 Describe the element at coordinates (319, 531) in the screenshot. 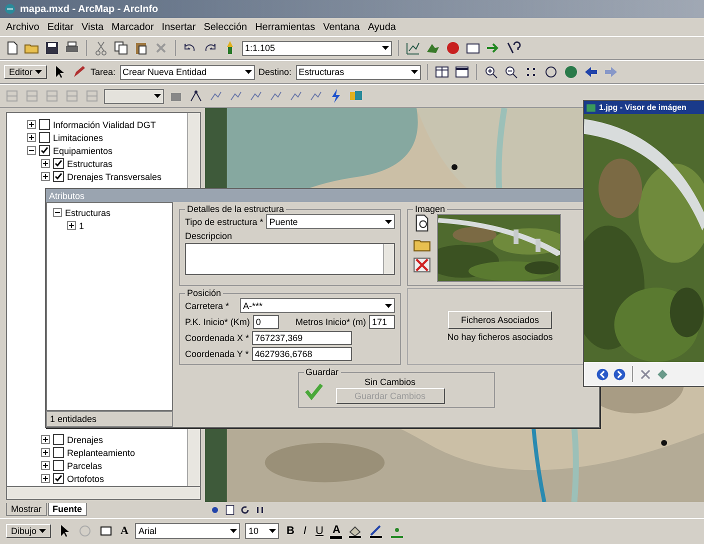

I see `underline-button: U` at that location.